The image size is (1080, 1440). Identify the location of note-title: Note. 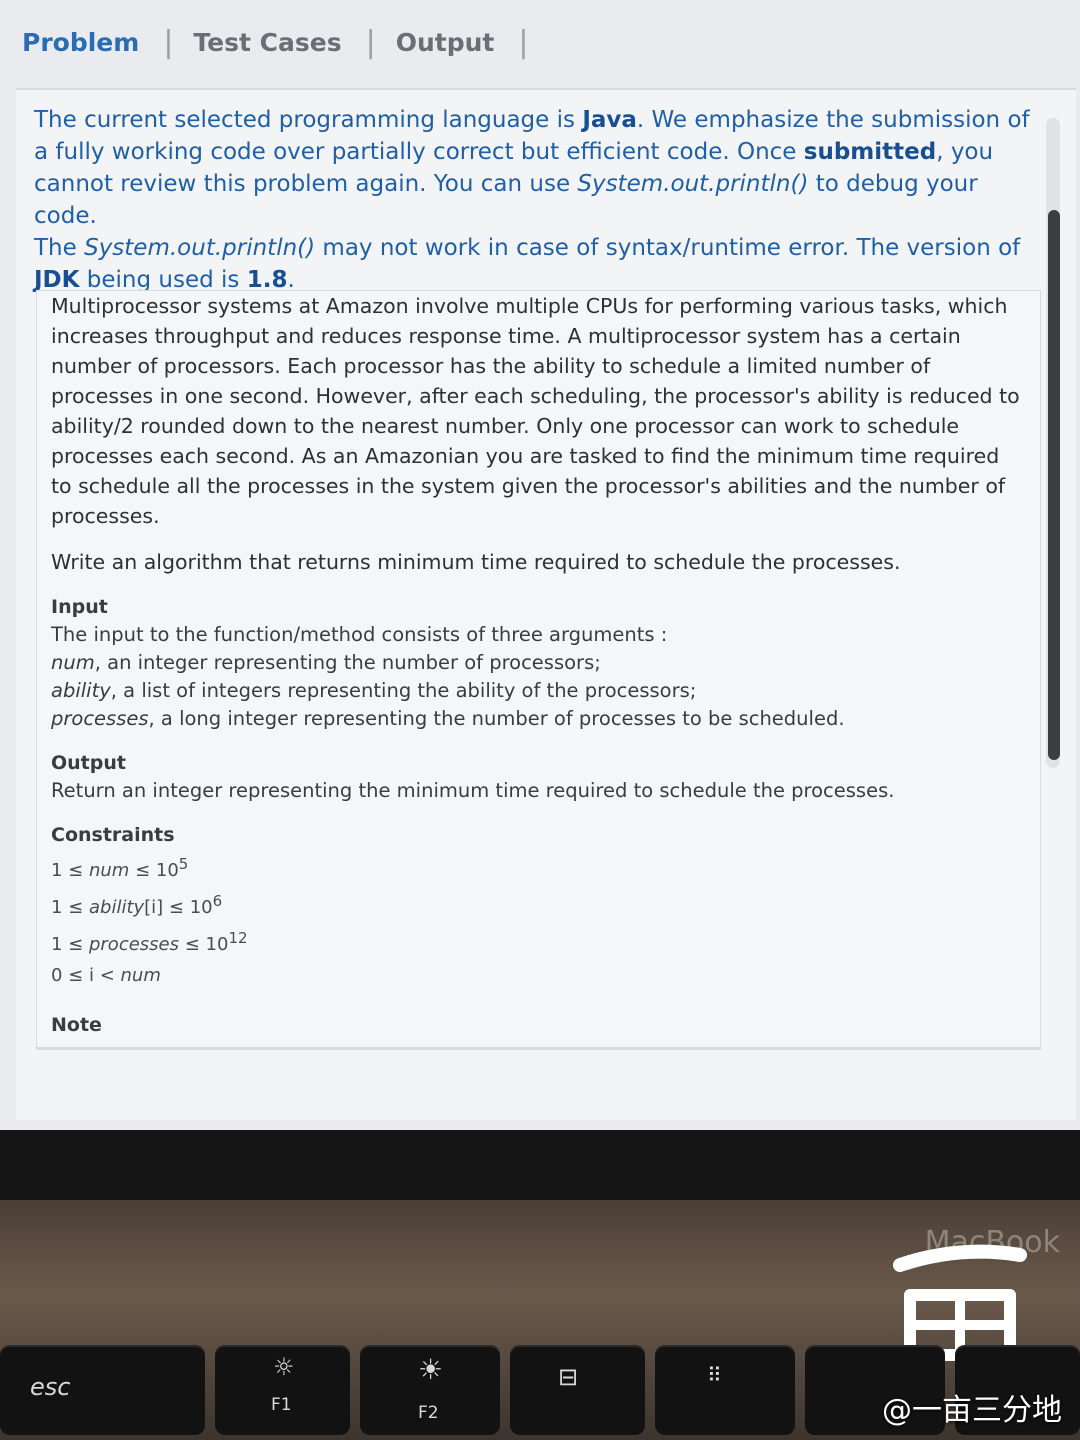
(76, 1025).